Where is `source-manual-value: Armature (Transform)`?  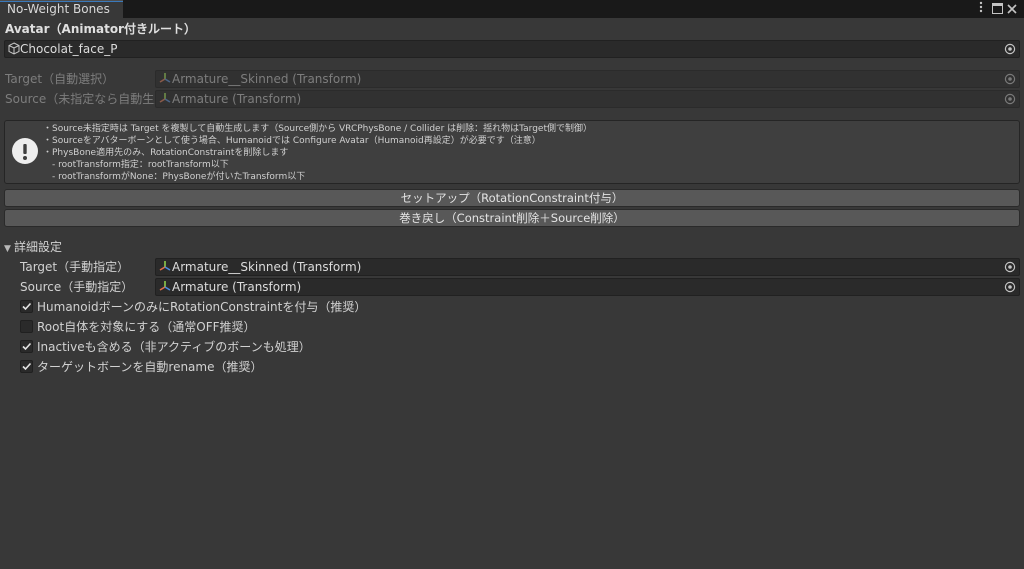 source-manual-value: Armature (Transform) is located at coordinates (237, 287).